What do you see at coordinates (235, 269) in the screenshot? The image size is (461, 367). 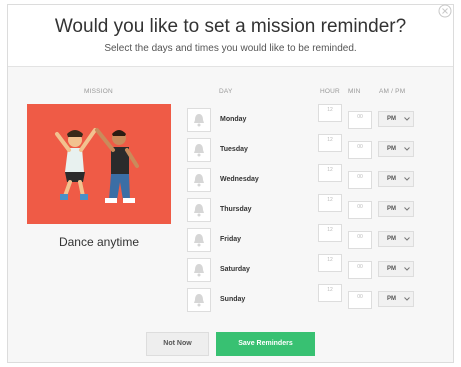 I see `day-label: Saturday` at bounding box center [235, 269].